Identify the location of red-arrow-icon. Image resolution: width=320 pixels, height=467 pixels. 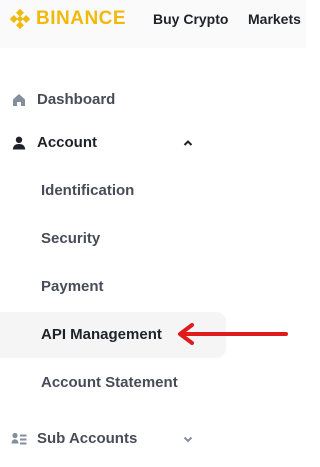
(233, 334).